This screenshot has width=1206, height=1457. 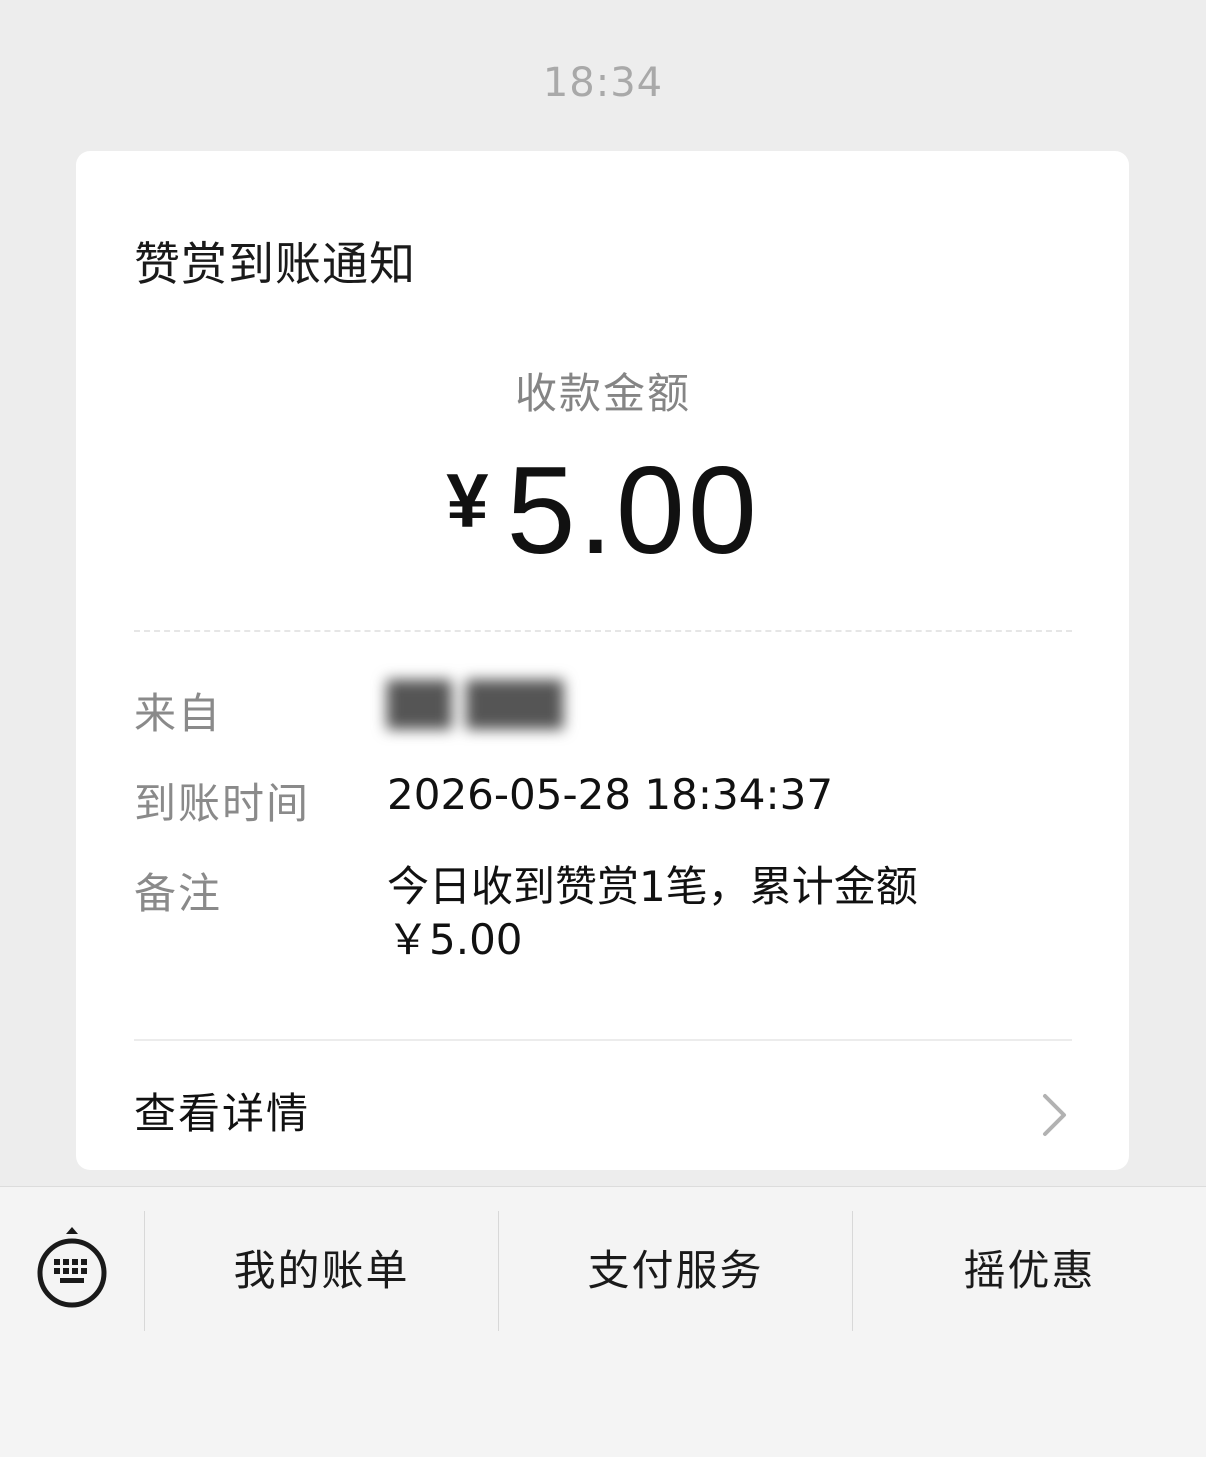 I want to click on menu-item-my-bills: 我的账单, so click(x=321, y=1271).